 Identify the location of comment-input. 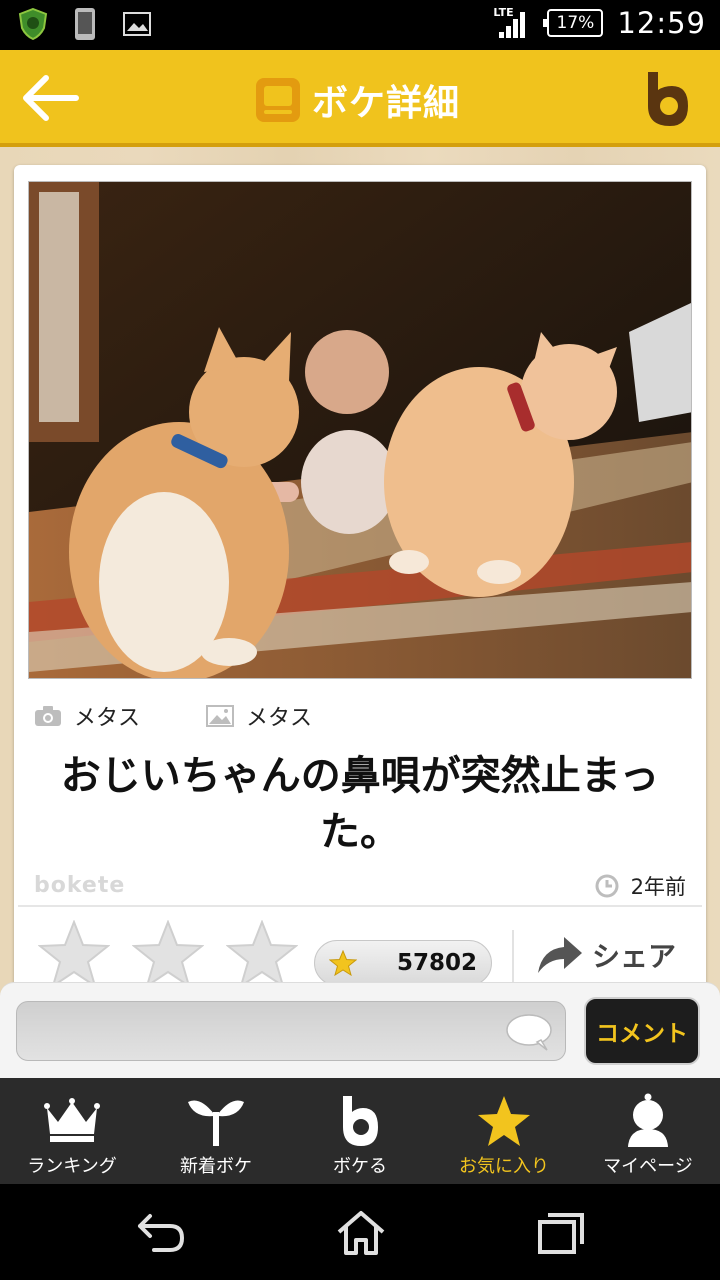
(291, 1031).